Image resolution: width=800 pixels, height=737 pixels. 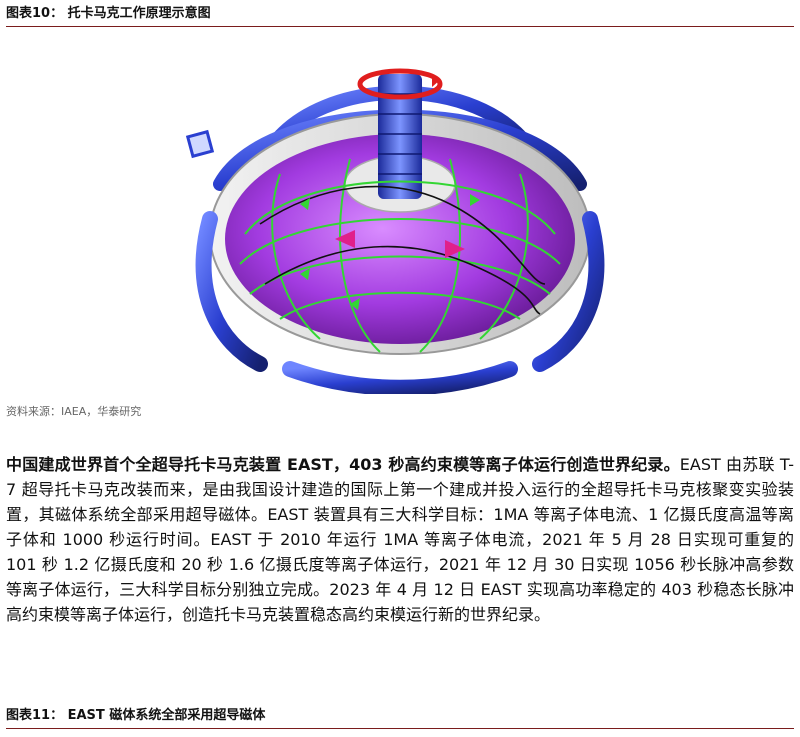 What do you see at coordinates (136, 715) in the screenshot?
I see `figure-11-title: 图表11： EAST 磁体系统全部采用超导磁体` at bounding box center [136, 715].